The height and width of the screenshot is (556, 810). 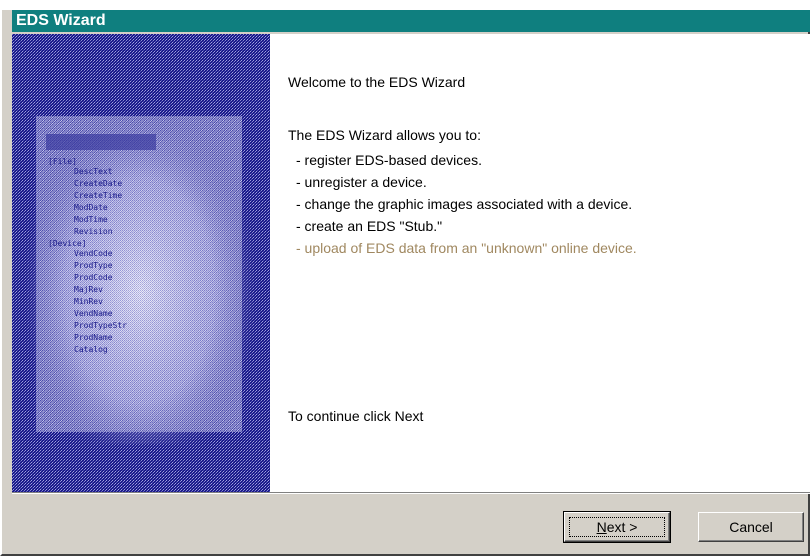 What do you see at coordinates (91, 207) in the screenshot?
I see `illustration-row: ModDate` at bounding box center [91, 207].